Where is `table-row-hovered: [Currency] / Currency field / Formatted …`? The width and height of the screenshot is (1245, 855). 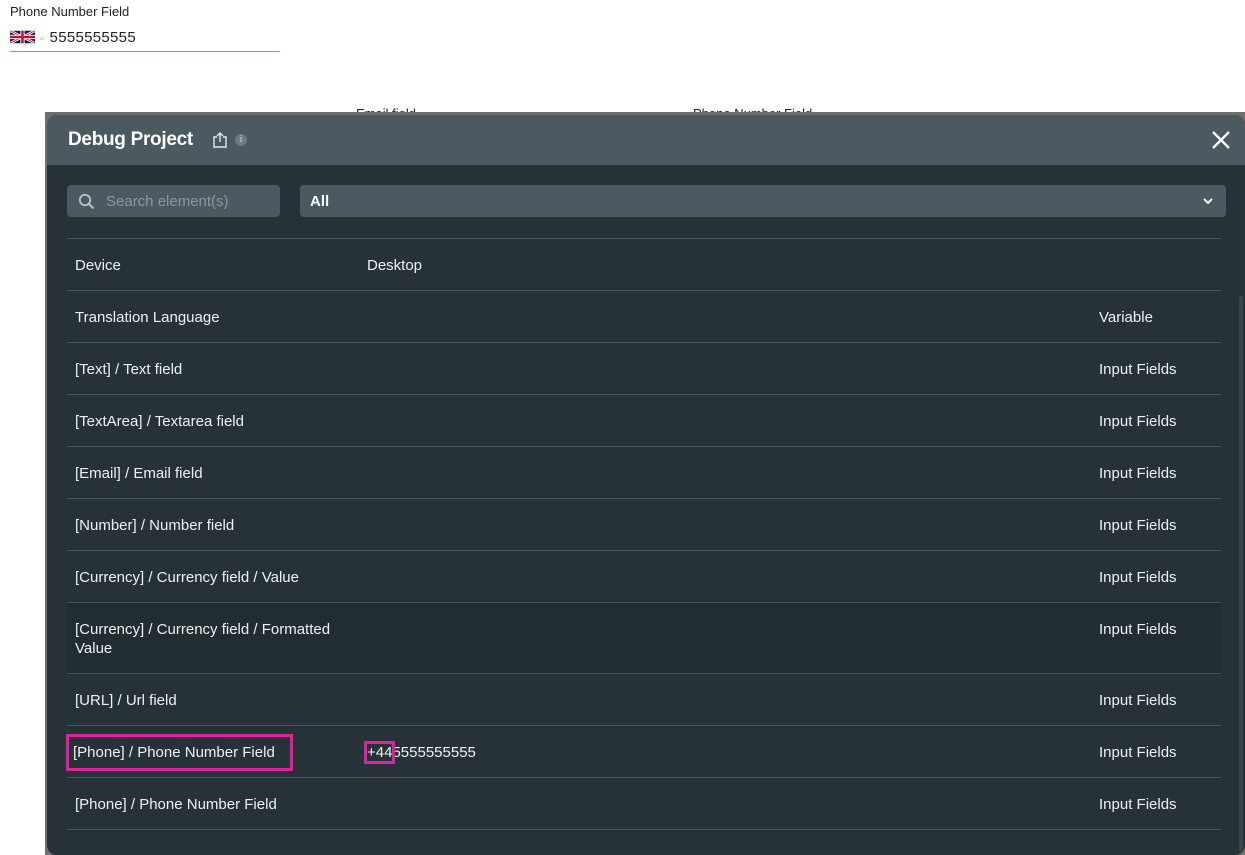
table-row-hovered: [Currency] / Currency field / Formatted … is located at coordinates (644, 638).